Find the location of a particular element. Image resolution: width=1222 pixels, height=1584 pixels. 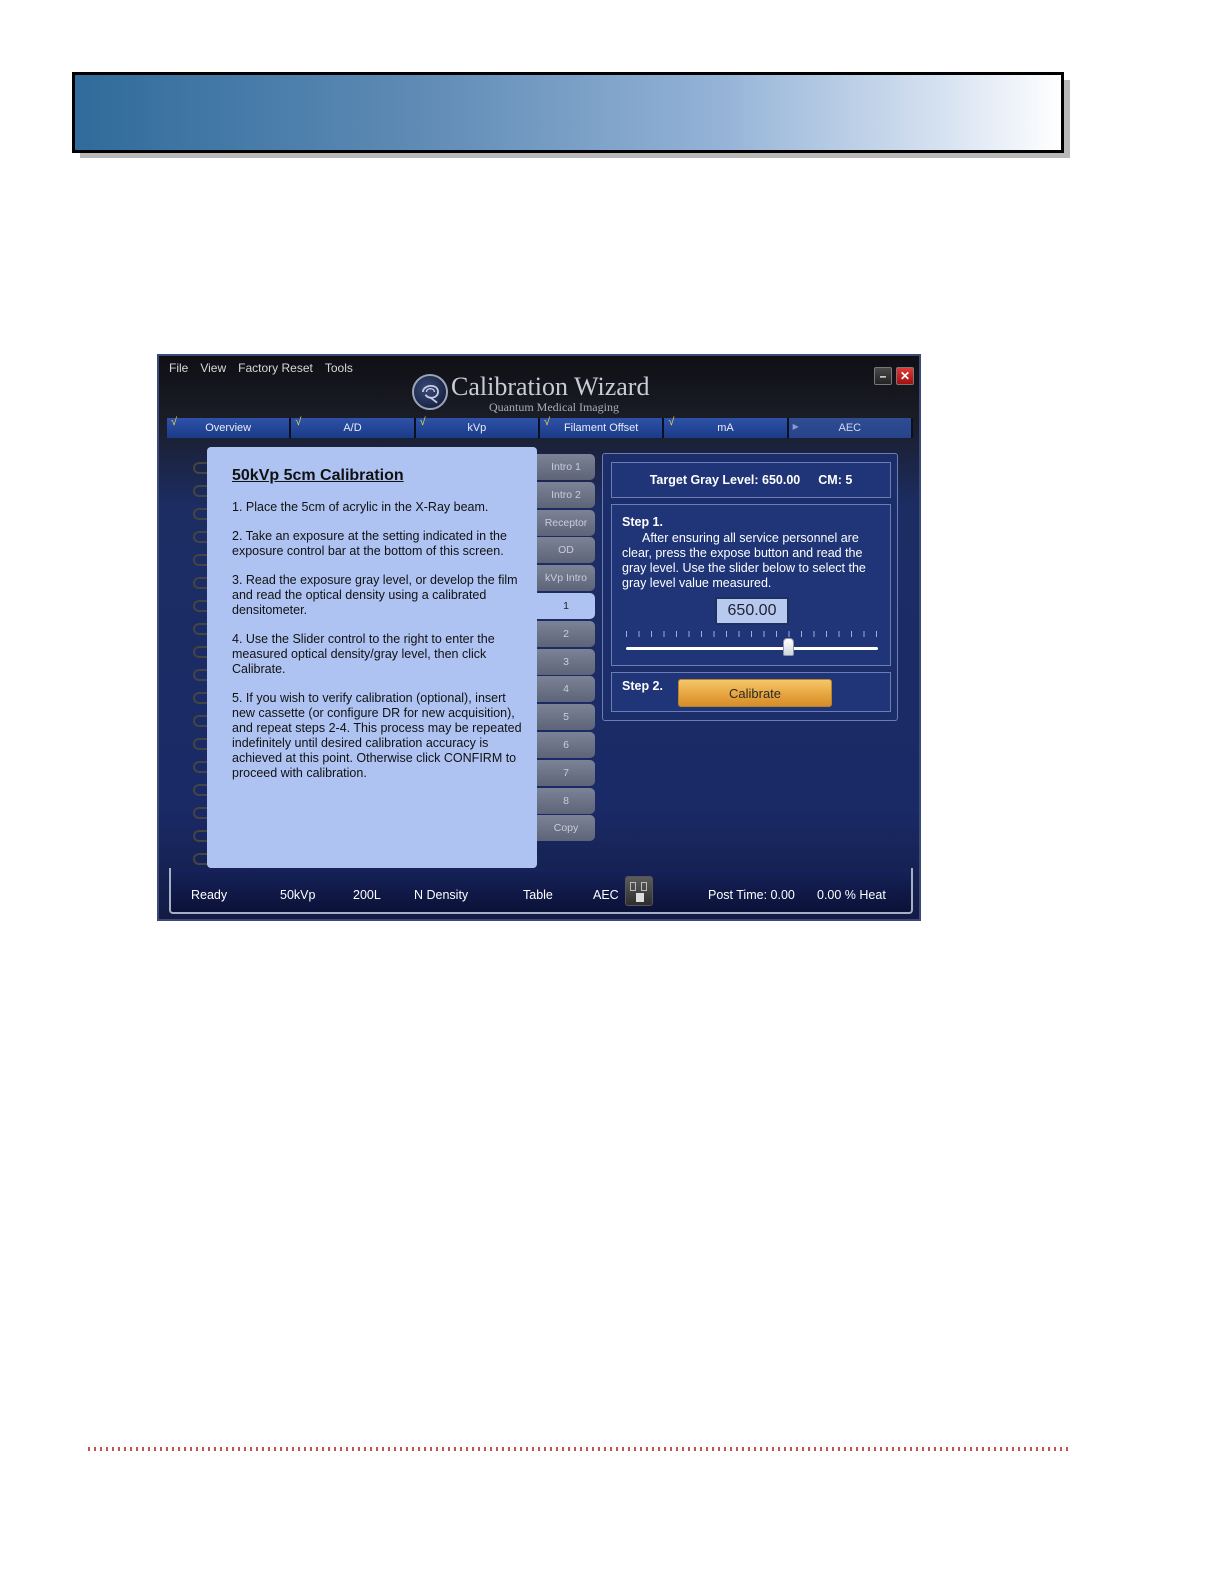

step-1-title: Step 1. is located at coordinates (642, 522).